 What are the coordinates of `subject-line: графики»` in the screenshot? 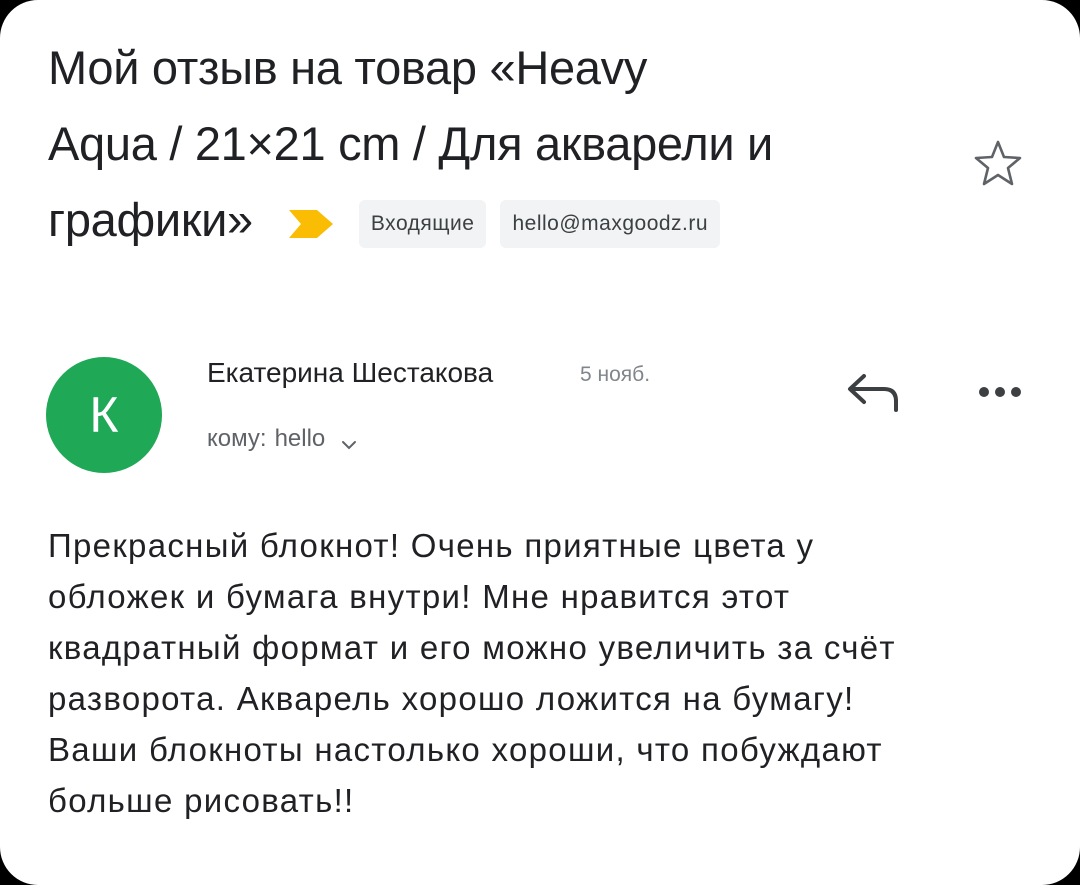 It's located at (150, 219).